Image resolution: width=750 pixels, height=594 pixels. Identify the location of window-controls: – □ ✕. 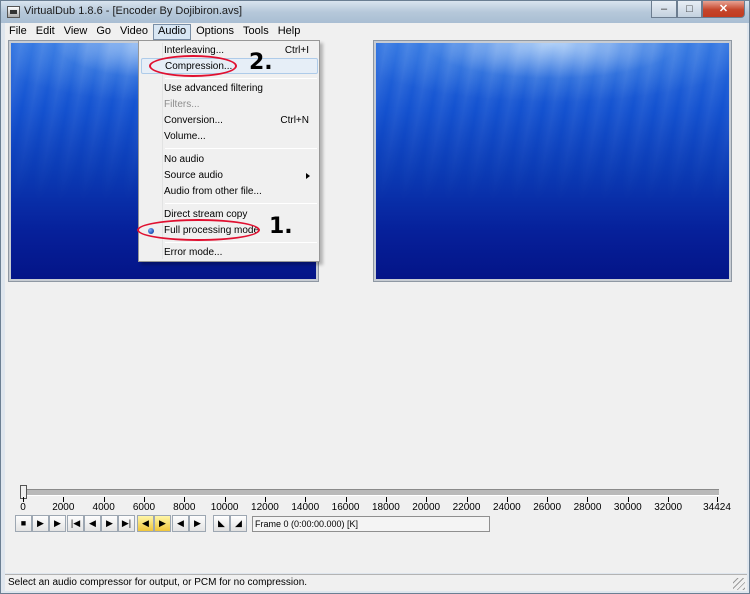
(698, 9).